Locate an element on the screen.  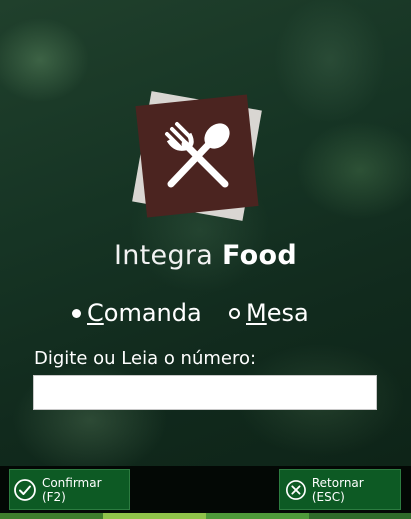
radio-mesa-label: Mesa is located at coordinates (277, 313).